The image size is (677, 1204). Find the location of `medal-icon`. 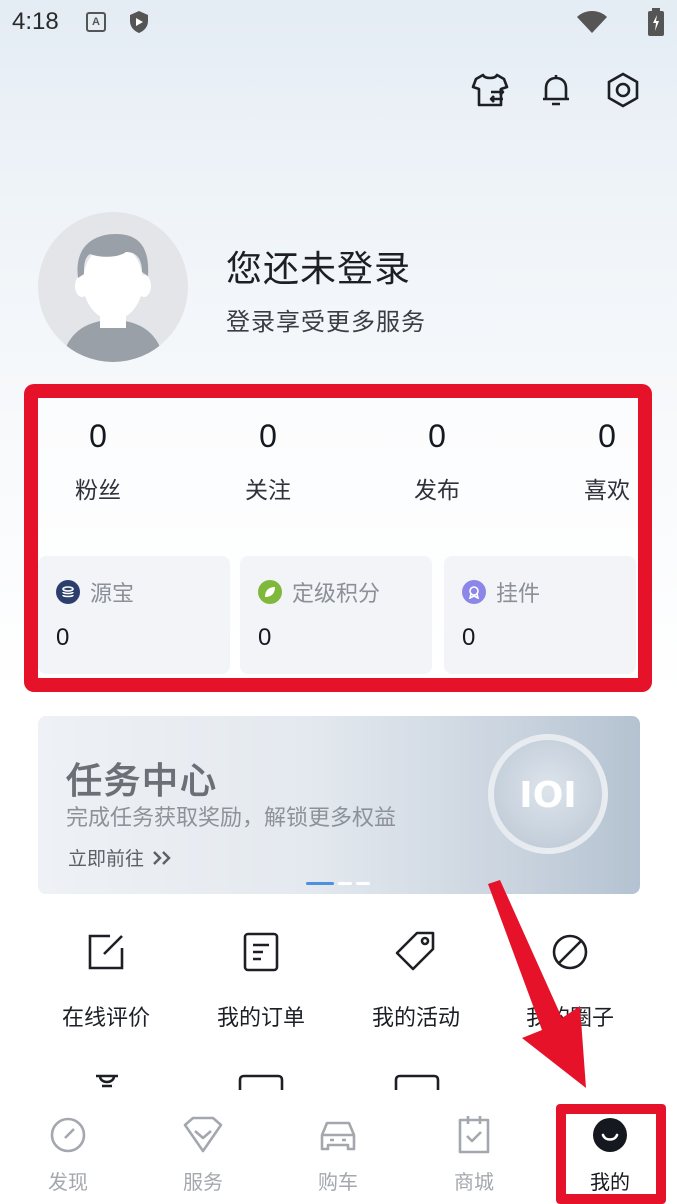

medal-icon is located at coordinates (474, 592).